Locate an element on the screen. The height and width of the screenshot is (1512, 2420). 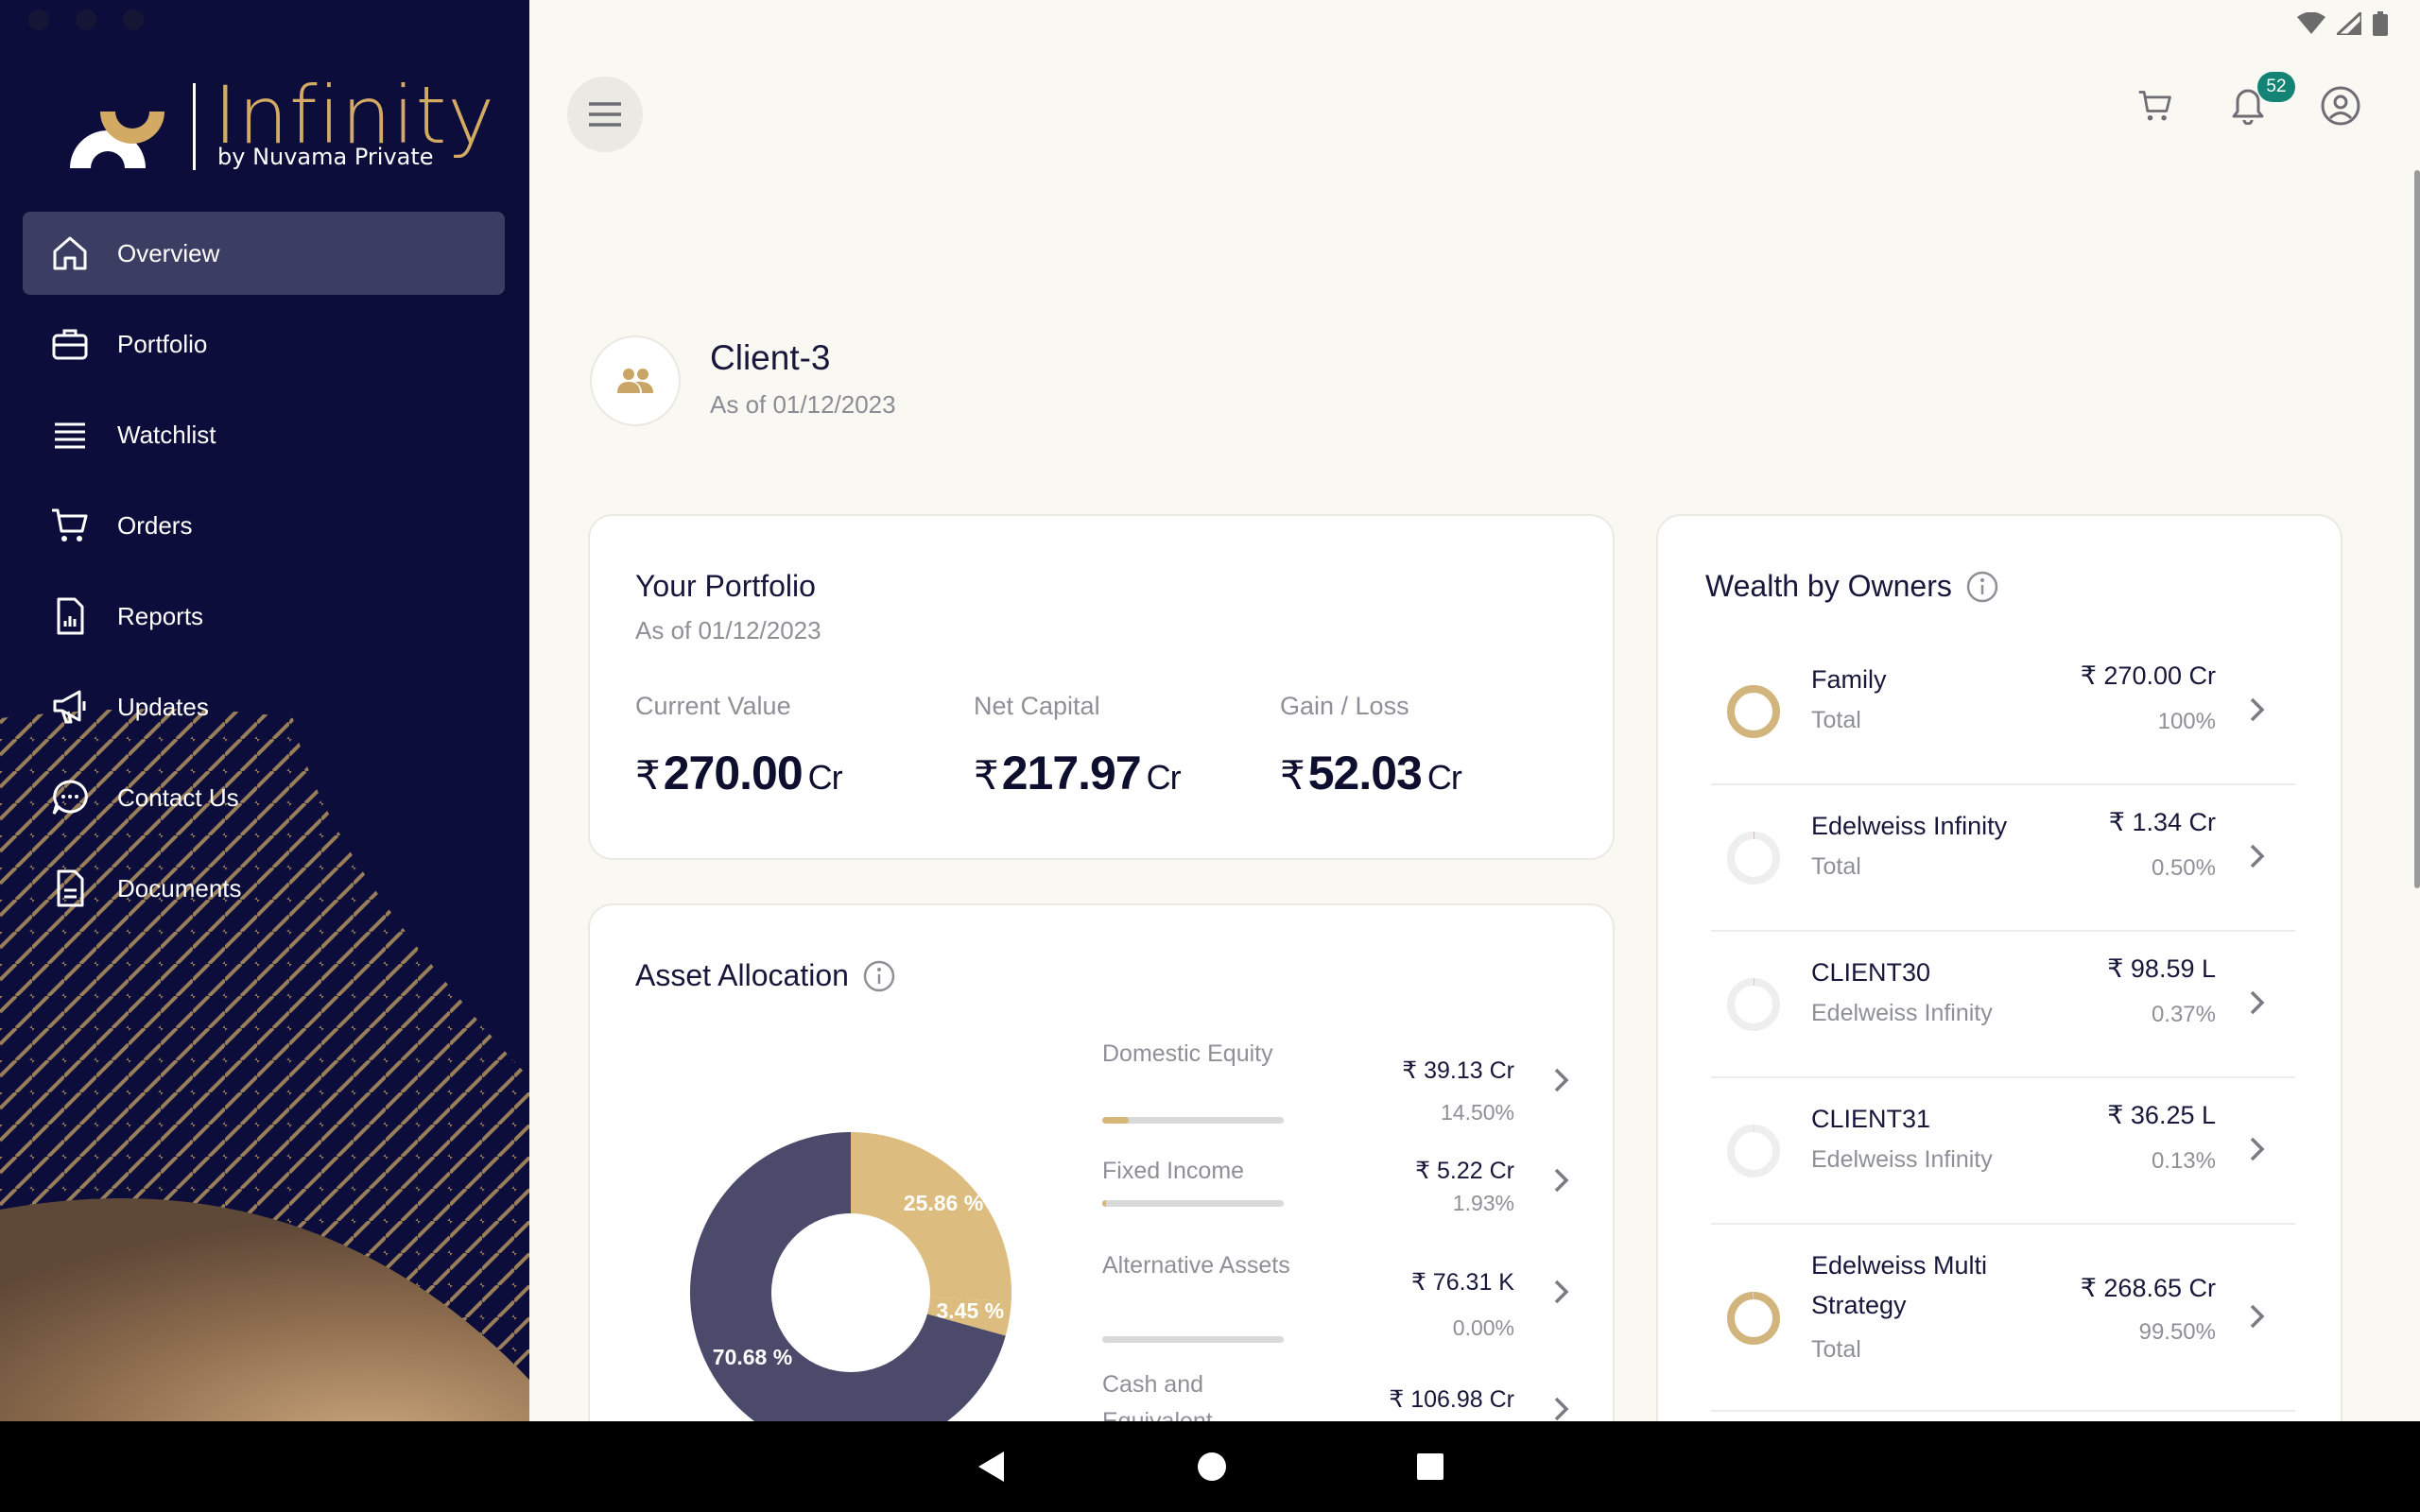
sidebar-item-contact-us: Contact Us is located at coordinates (264, 797).